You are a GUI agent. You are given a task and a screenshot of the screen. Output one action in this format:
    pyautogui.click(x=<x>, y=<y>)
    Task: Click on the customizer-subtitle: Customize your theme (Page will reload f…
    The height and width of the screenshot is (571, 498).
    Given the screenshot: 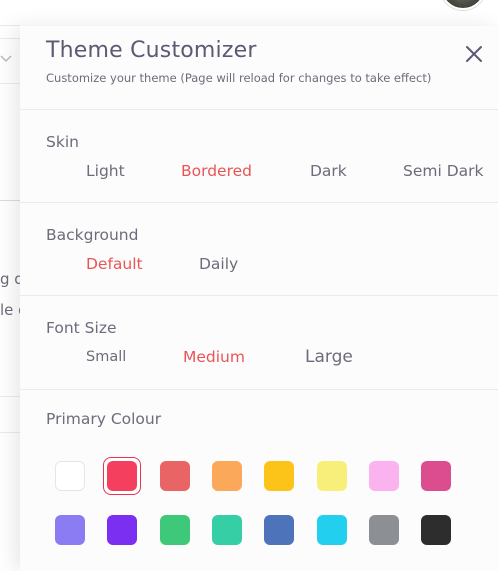 What is the action you would take?
    pyautogui.click(x=239, y=78)
    